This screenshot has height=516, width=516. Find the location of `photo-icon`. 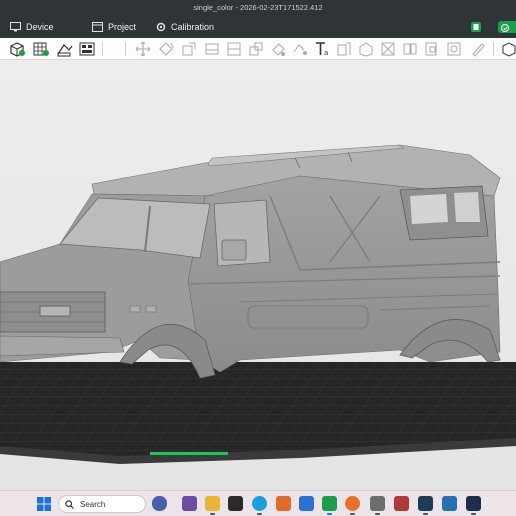

photo-icon is located at coordinates (425, 505).